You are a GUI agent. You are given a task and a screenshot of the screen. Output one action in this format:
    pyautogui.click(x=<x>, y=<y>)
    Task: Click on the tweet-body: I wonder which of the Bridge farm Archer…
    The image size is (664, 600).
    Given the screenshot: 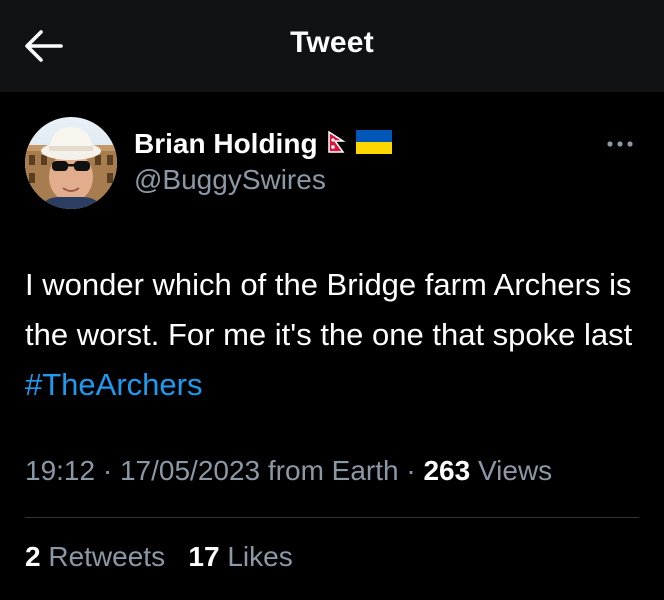 What is the action you would take?
    pyautogui.click(x=329, y=309)
    